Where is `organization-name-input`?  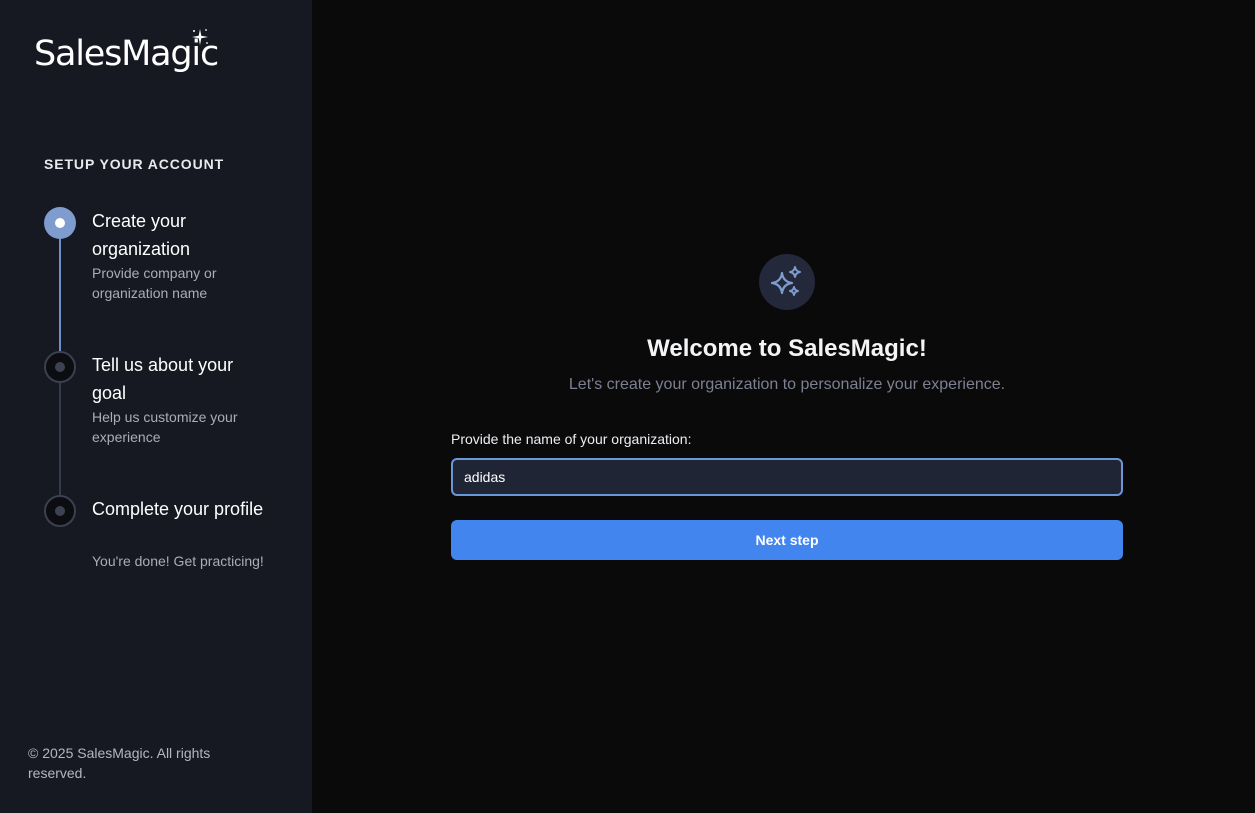 organization-name-input is located at coordinates (787, 477).